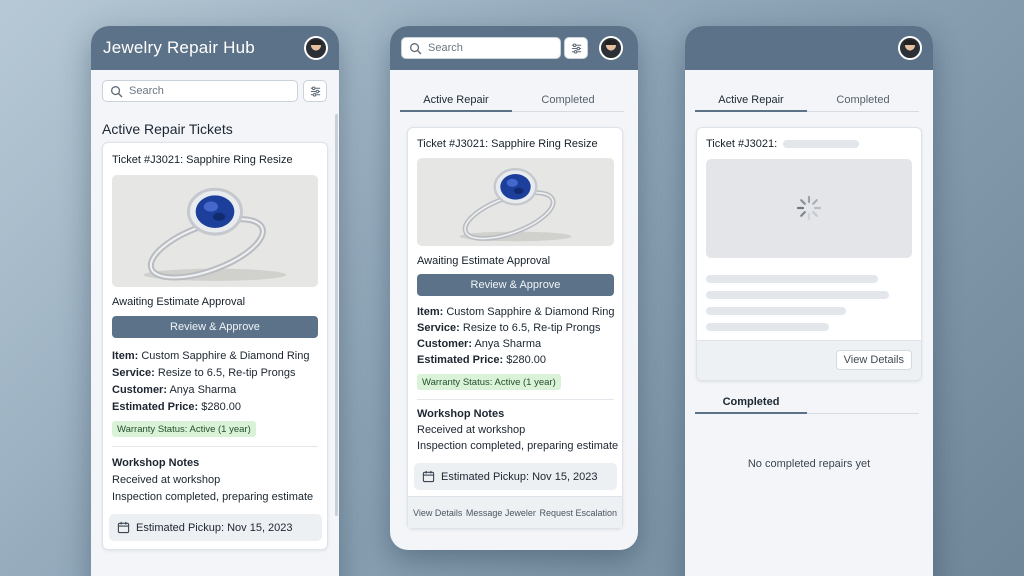 This screenshot has height=576, width=1024. I want to click on completed-section-title: Completed, so click(751, 402).